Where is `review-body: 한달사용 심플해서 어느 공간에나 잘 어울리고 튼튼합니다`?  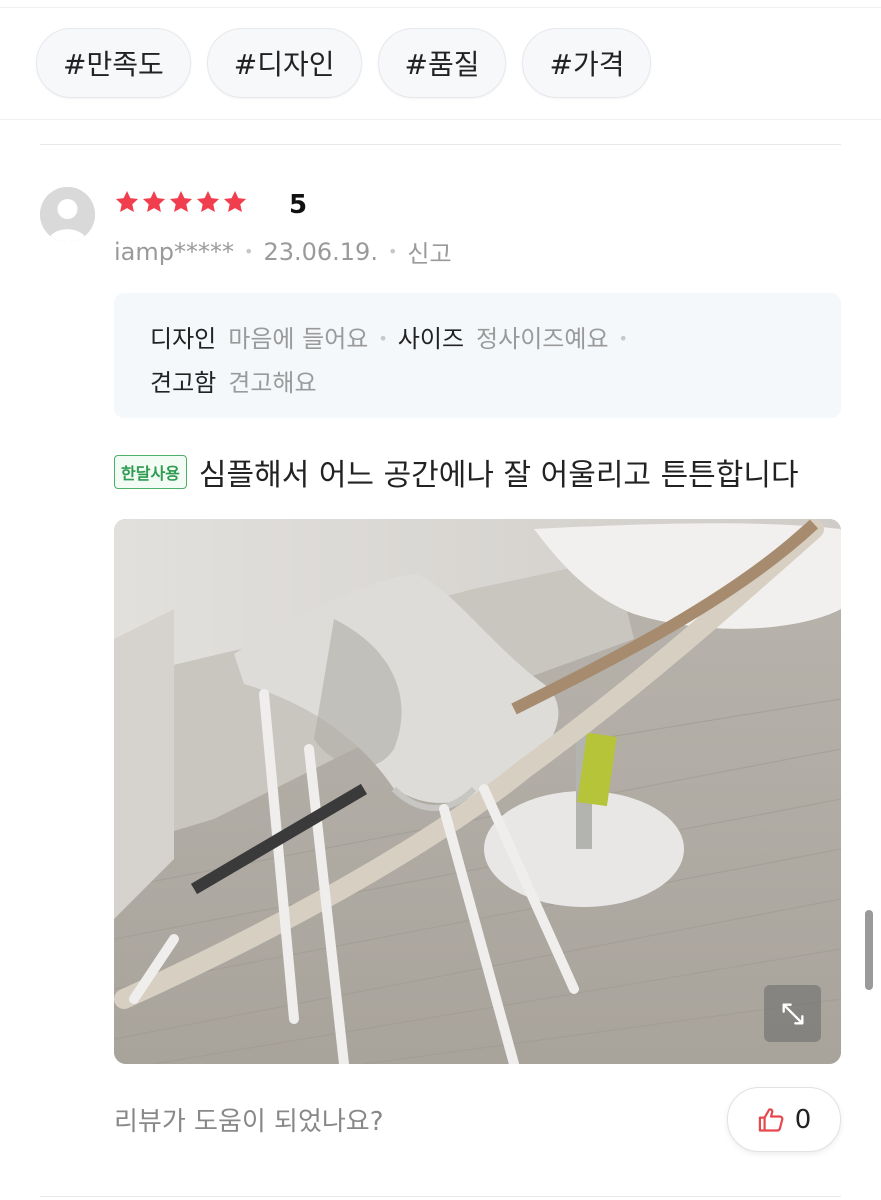
review-body: 한달사용 심플해서 어느 공간에나 잘 어울리고 튼튼합니다 is located at coordinates (456, 472).